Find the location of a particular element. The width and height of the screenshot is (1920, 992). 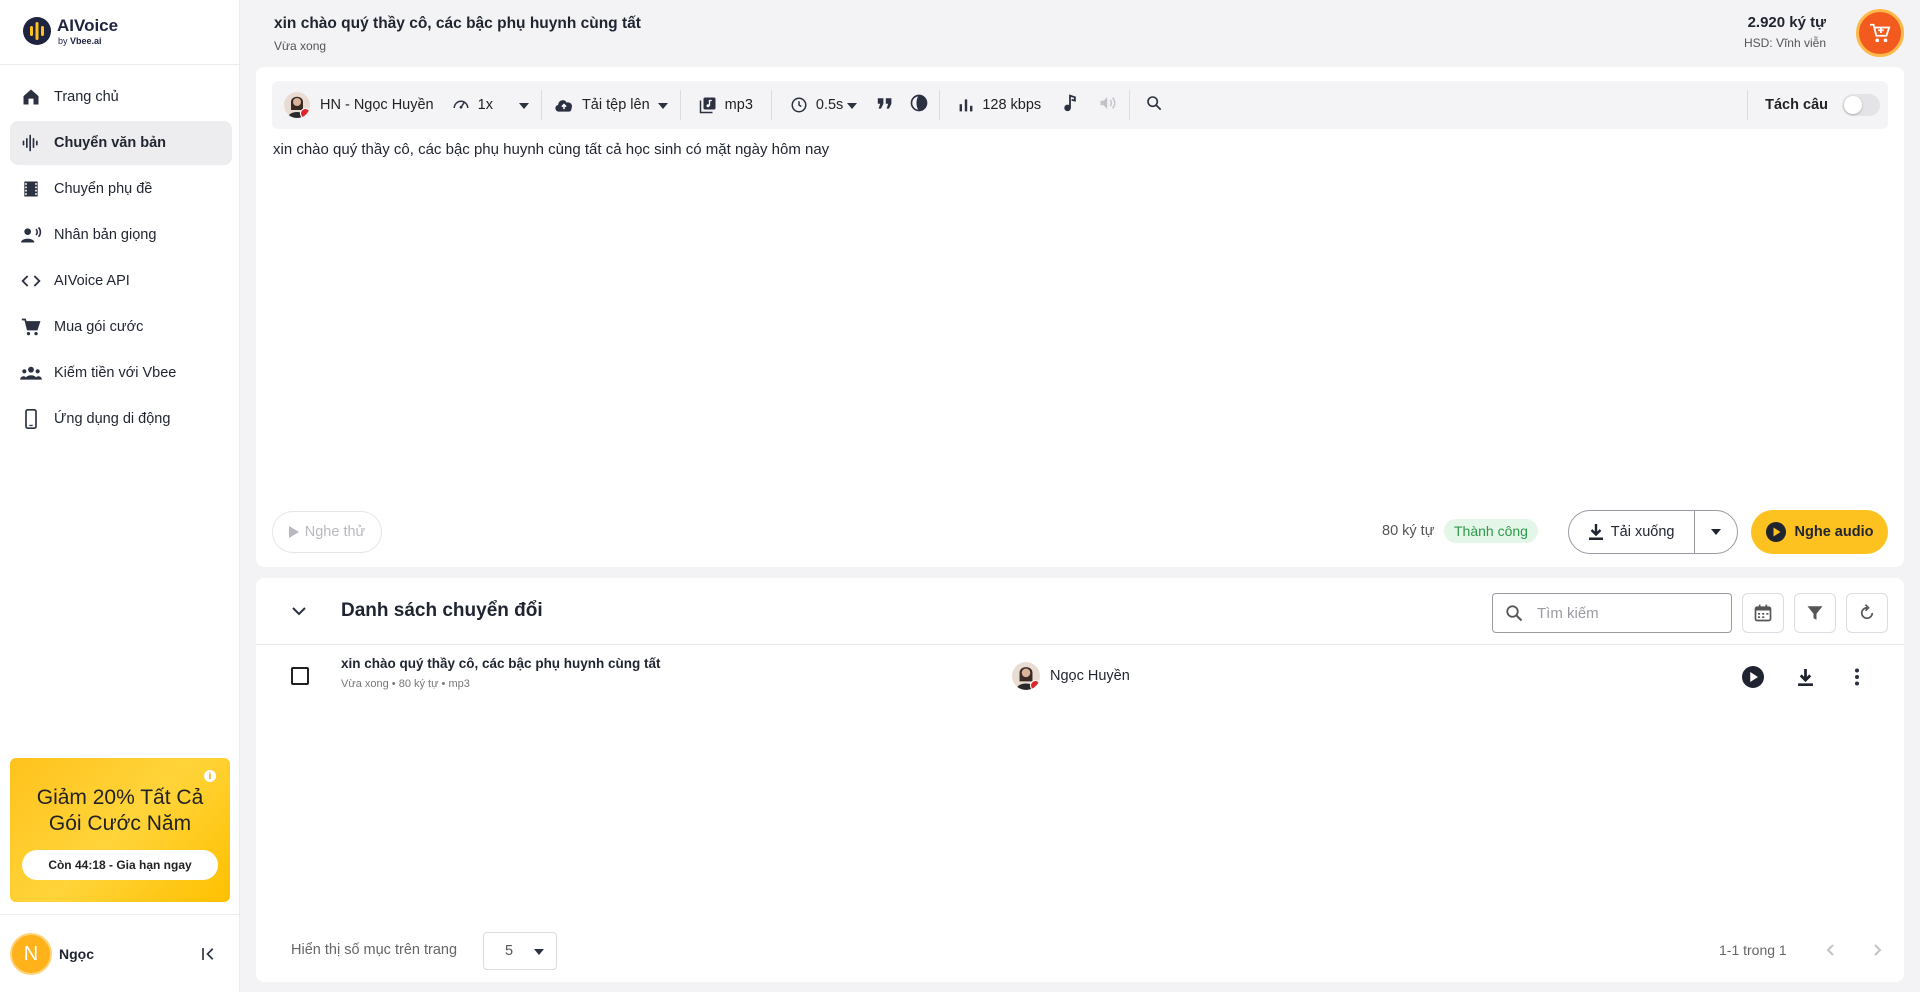

row-play-button is located at coordinates (1753, 677).